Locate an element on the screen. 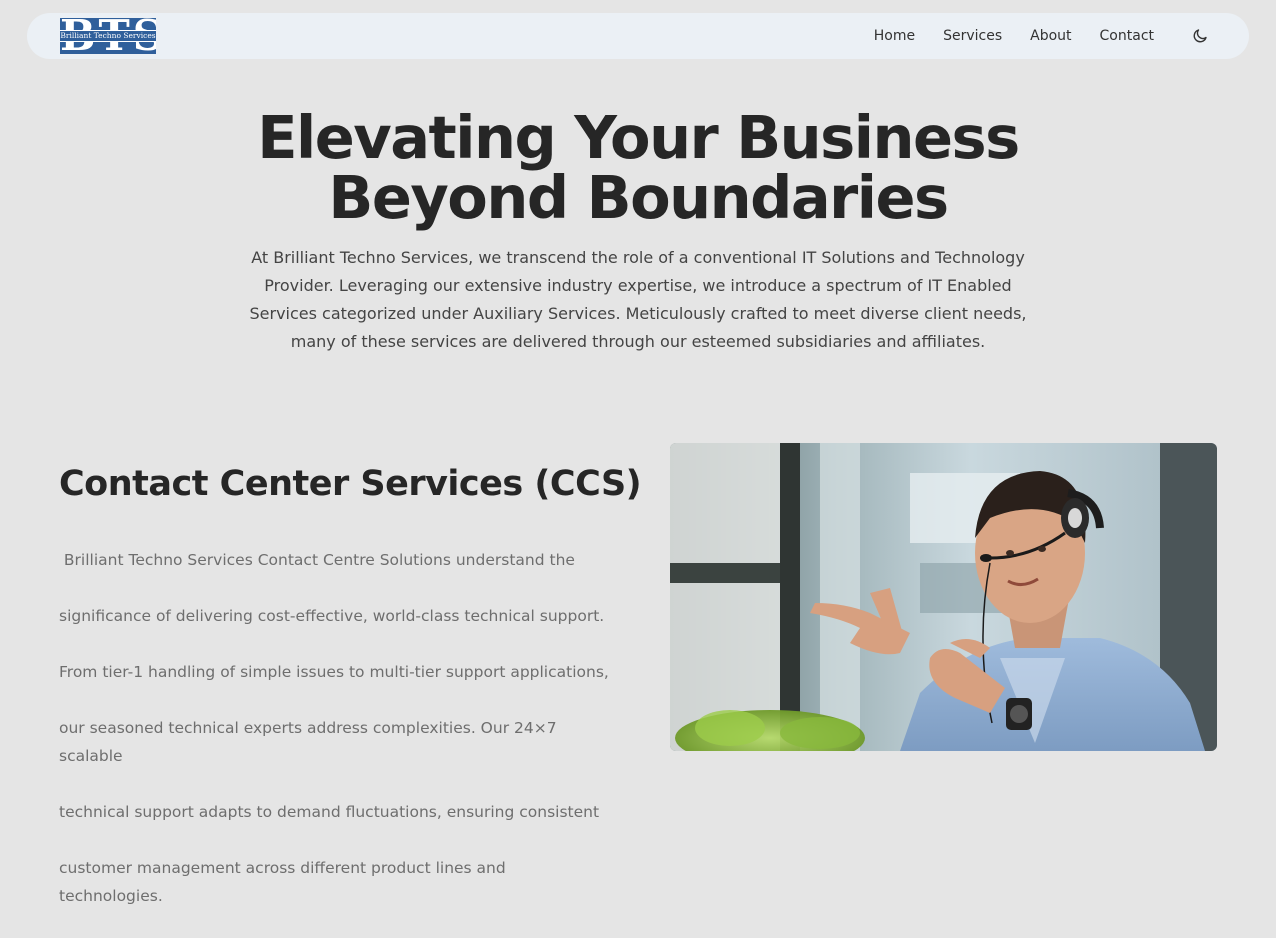  hero-title-line-2: Beyond Boundaries is located at coordinates (638, 197).